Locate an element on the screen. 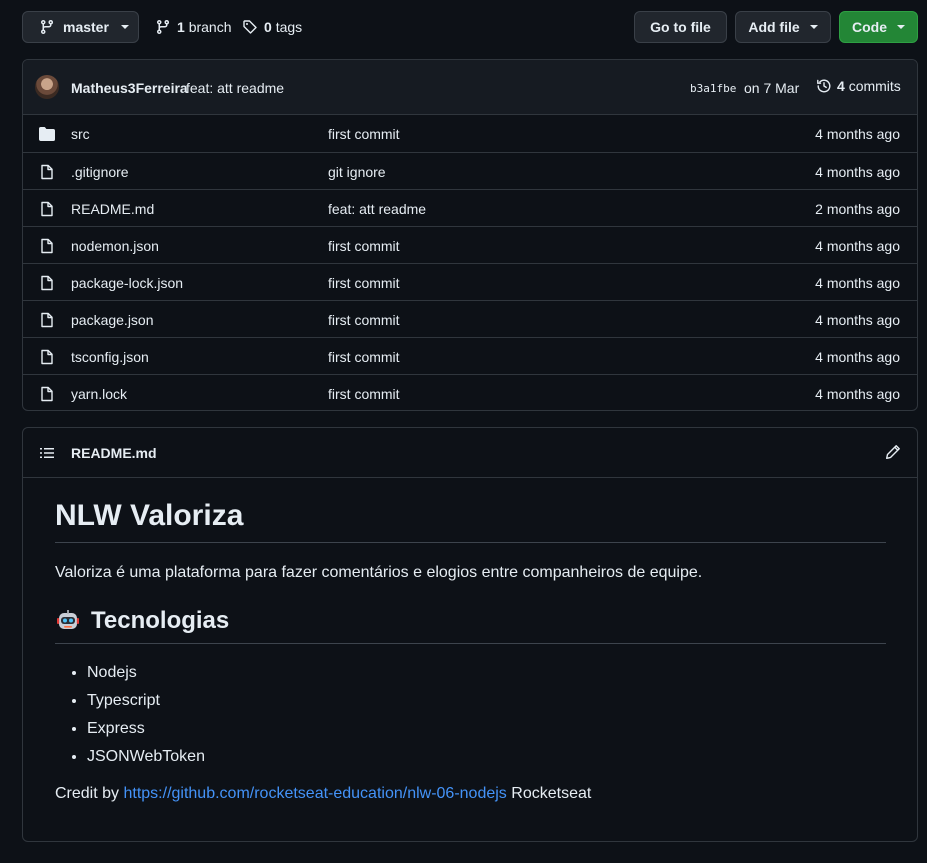 This screenshot has width=927, height=863. list-item: JSONWebToken is located at coordinates (486, 759).